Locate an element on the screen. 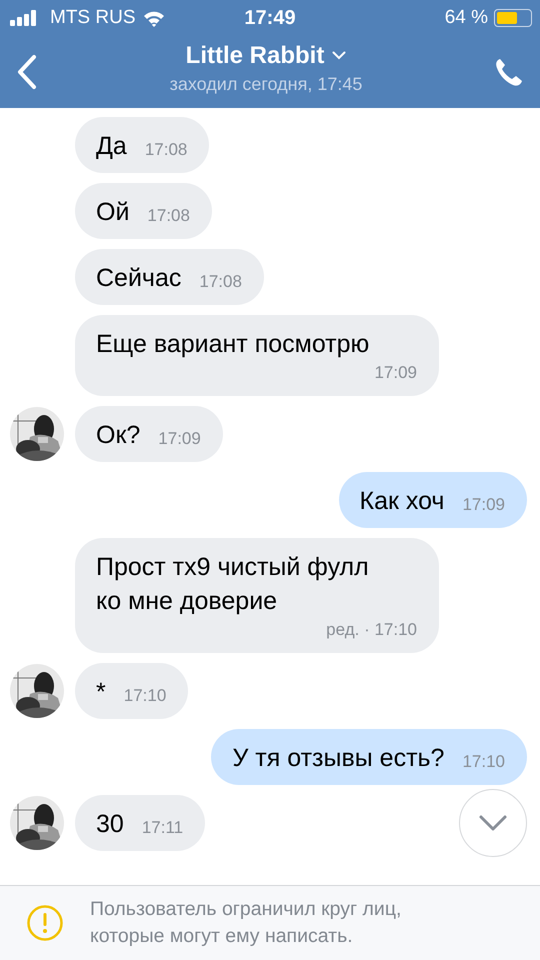  message-text: 30 is located at coordinates (110, 824).